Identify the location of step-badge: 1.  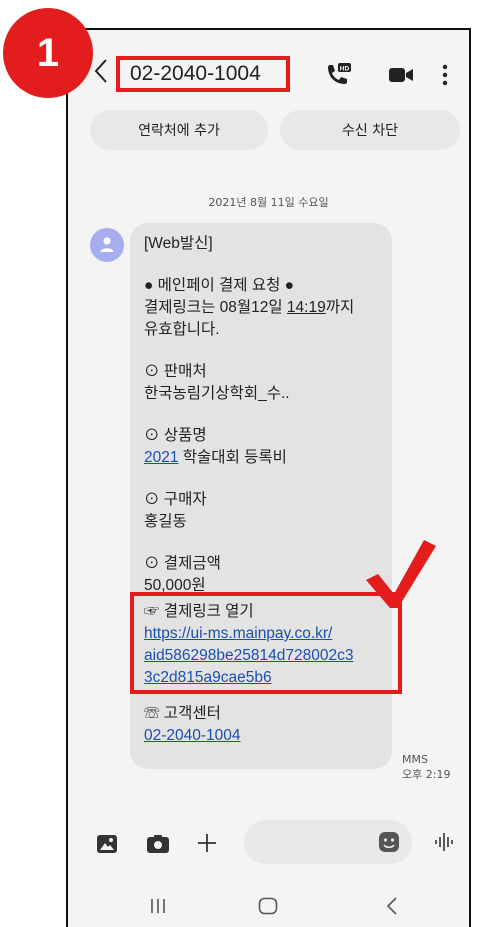
(48, 53).